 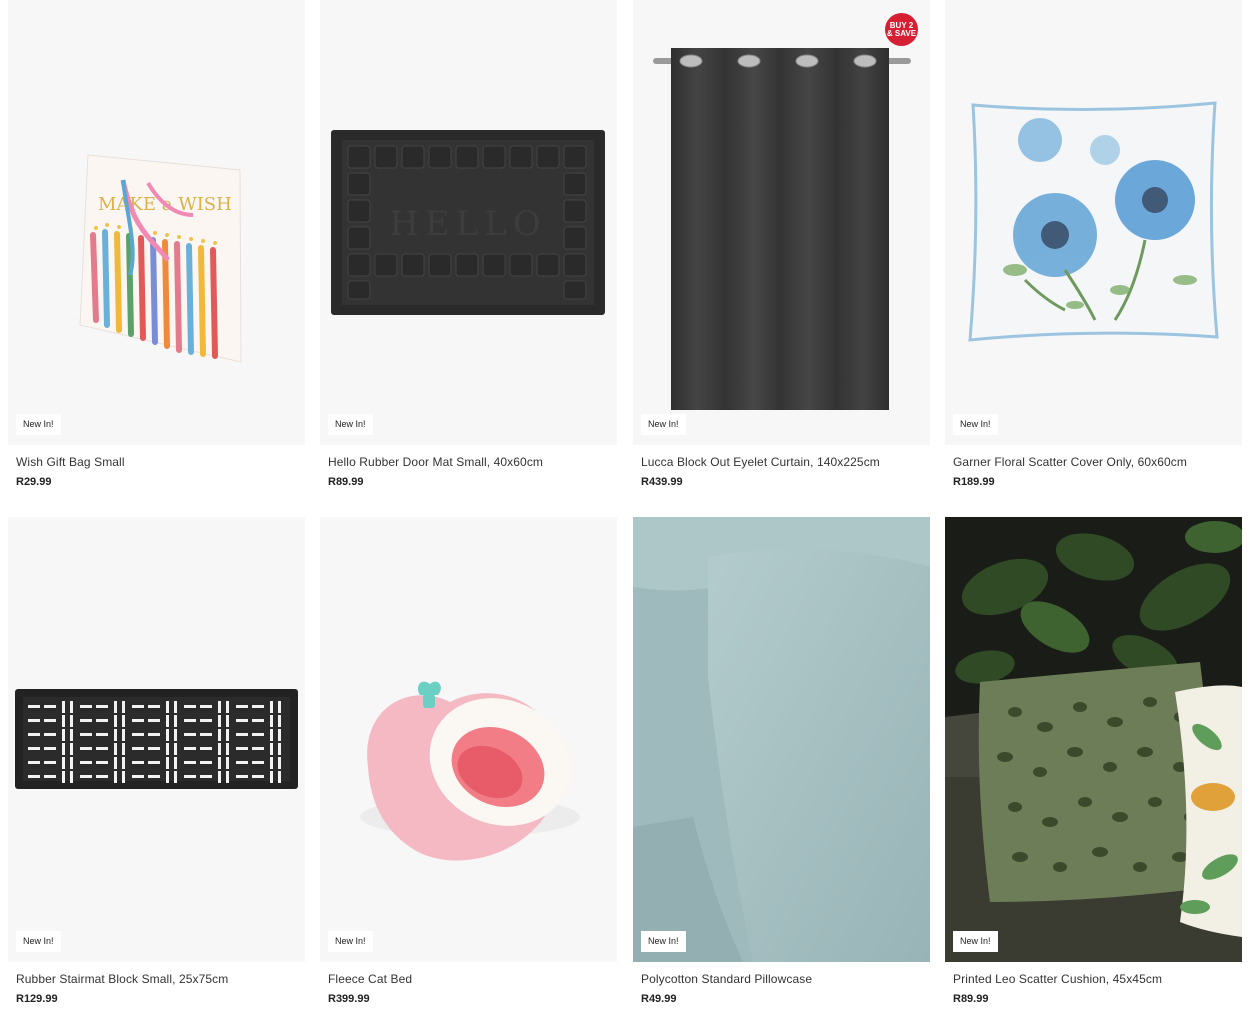 I want to click on mat-lettering: HELLO, so click(x=468, y=224).